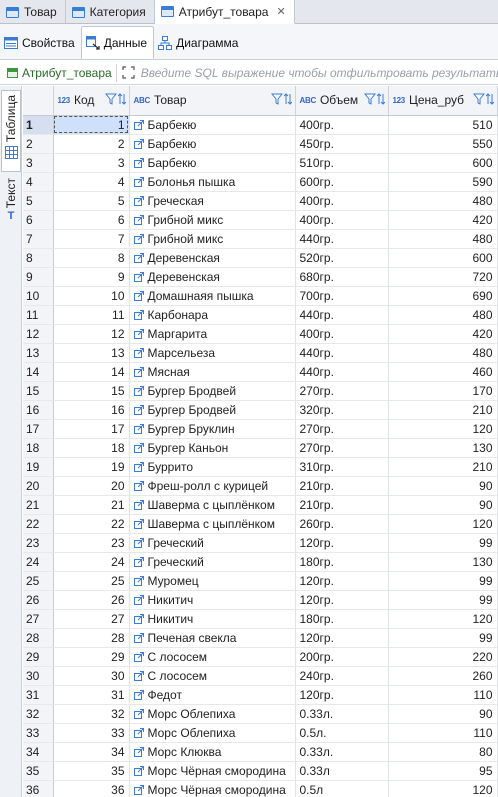 The image size is (498, 797). What do you see at coordinates (443, 296) in the screenshot?
I see `cell-cena: 690` at bounding box center [443, 296].